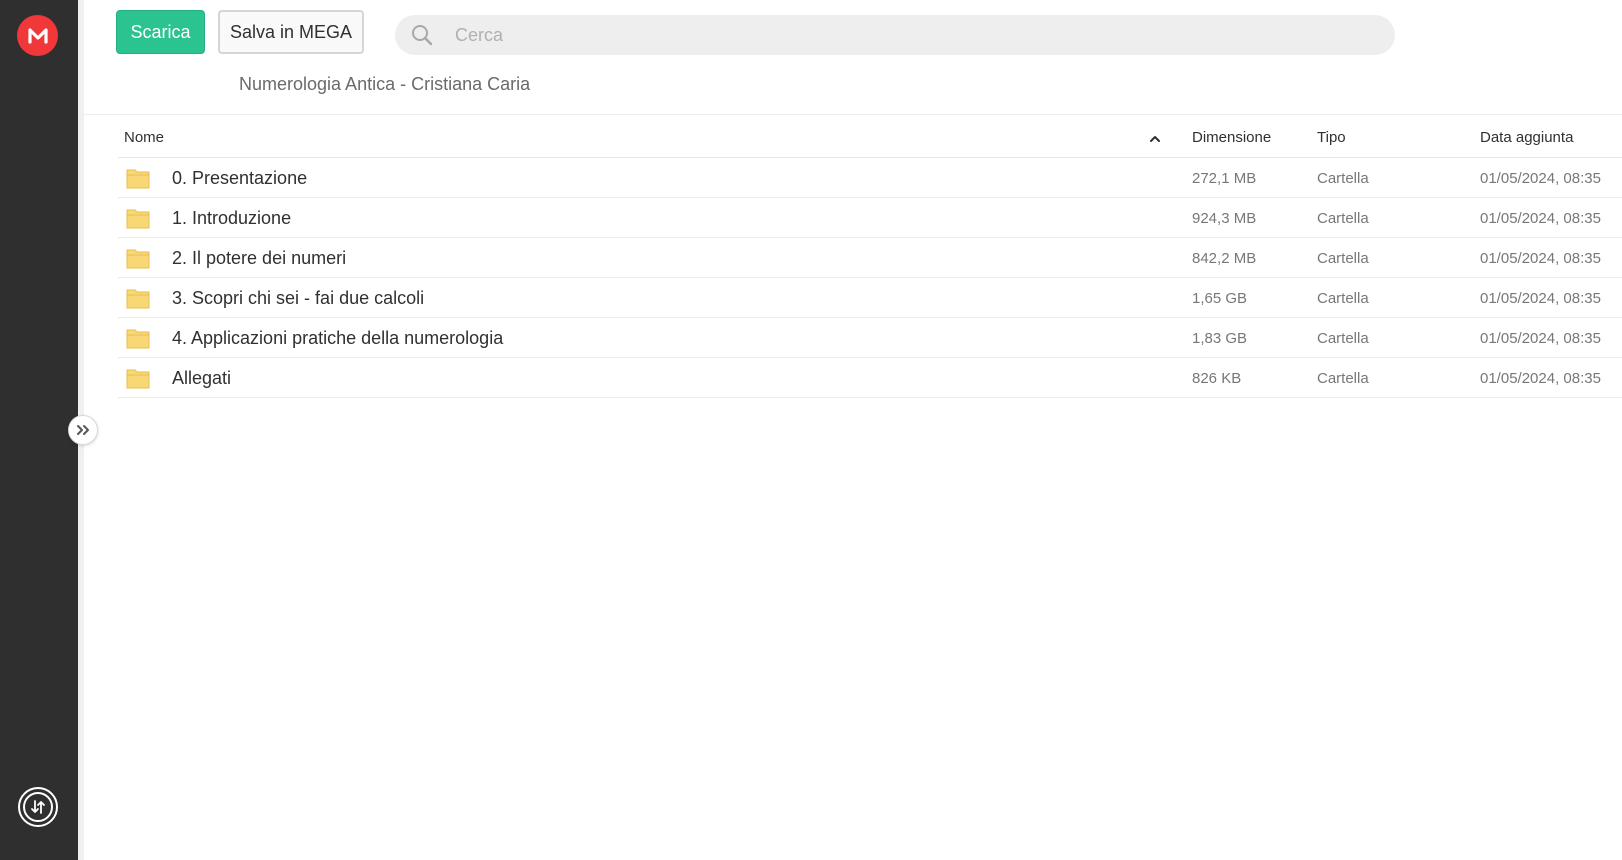 This screenshot has width=1622, height=860. I want to click on table-header: Nome Dimensione Tipo Data aggiunta, so click(870, 137).